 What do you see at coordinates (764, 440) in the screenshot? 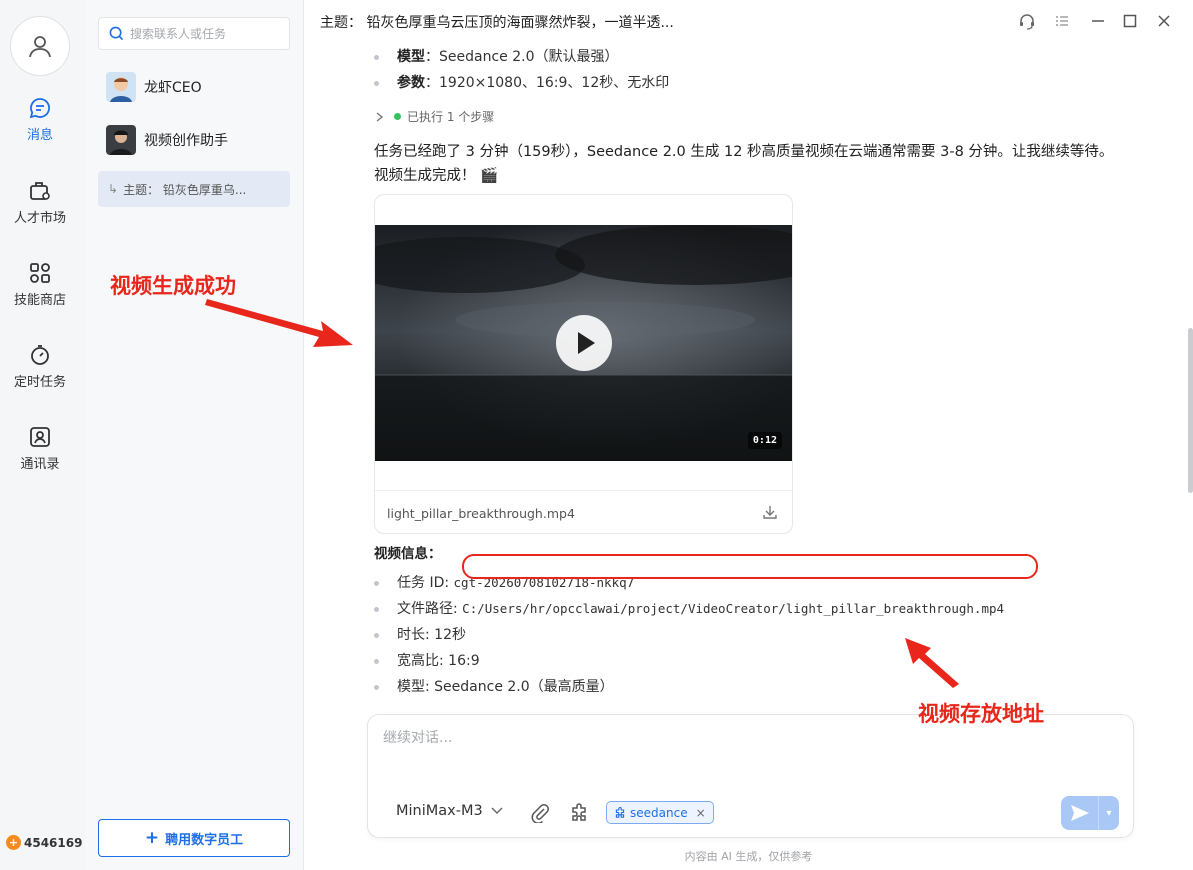
I see `video-duration: 0:12` at bounding box center [764, 440].